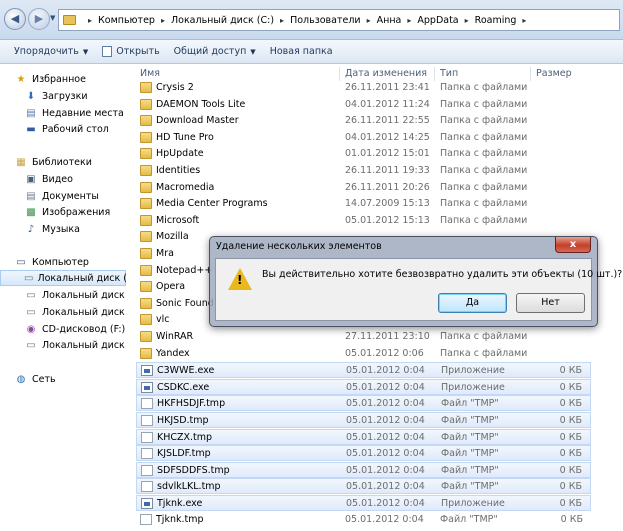  What do you see at coordinates (150, 73) in the screenshot?
I see `column-name: Имя` at bounding box center [150, 73].